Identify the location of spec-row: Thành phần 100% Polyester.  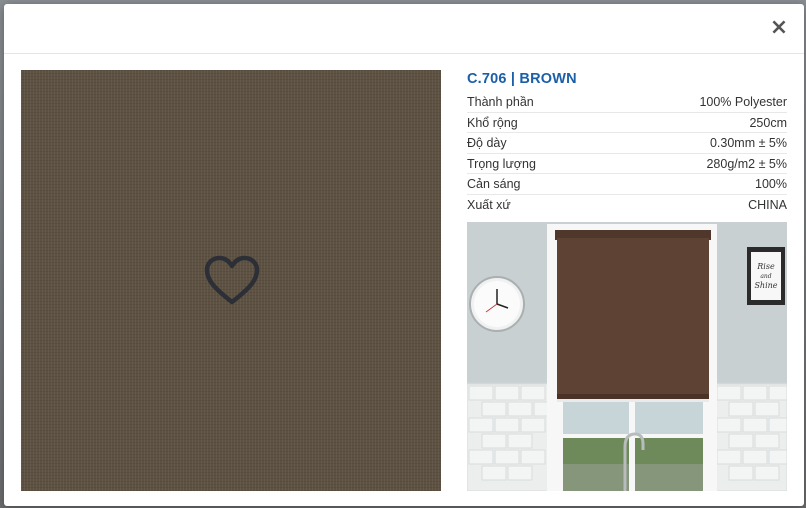
(627, 102).